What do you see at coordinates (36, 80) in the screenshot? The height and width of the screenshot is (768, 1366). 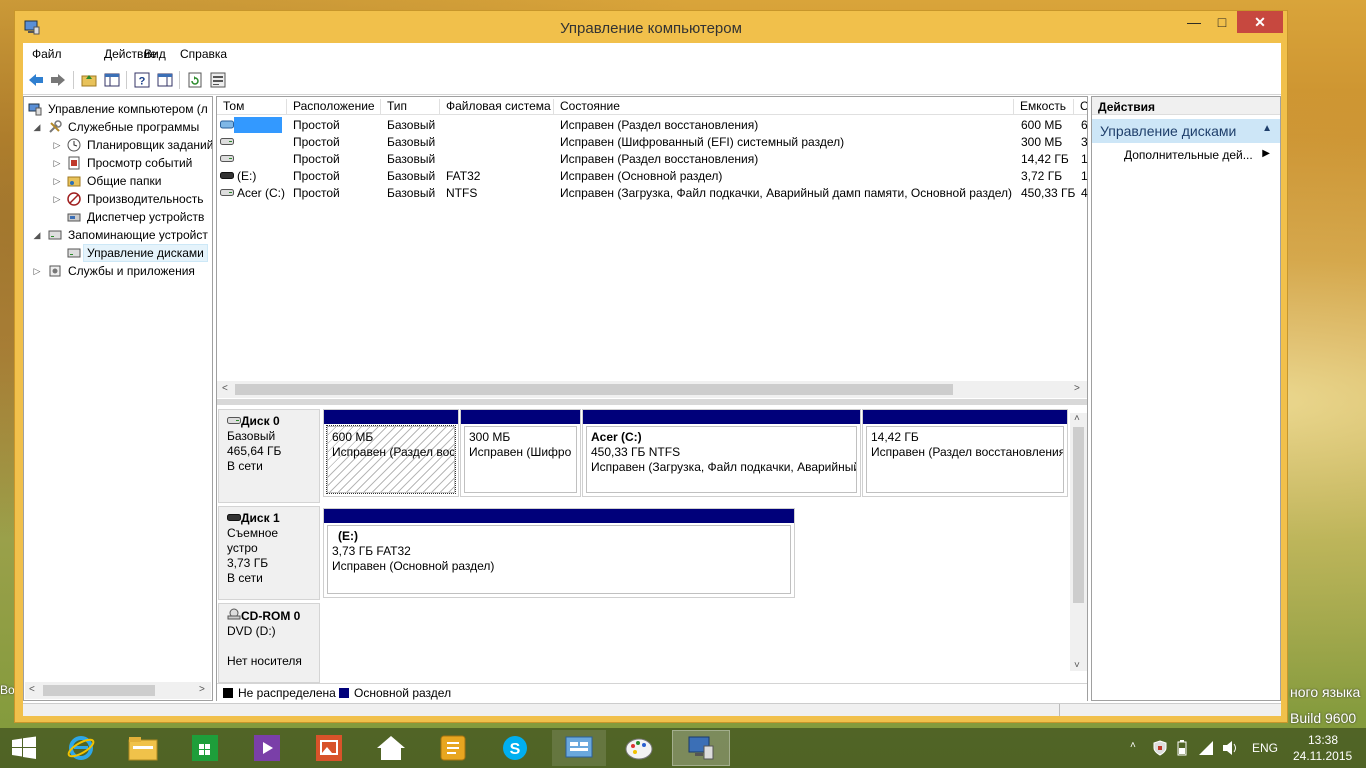 I see `back-icon` at bounding box center [36, 80].